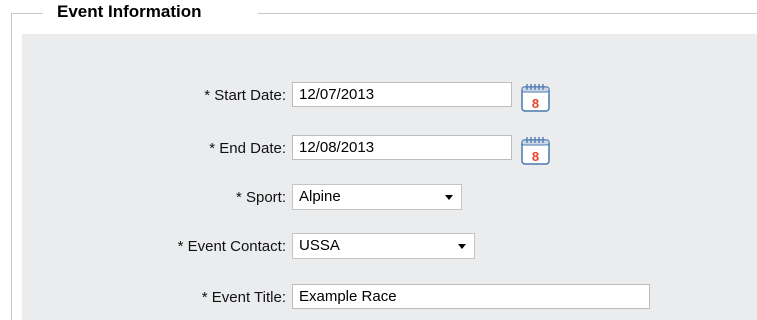 The image size is (757, 320). What do you see at coordinates (260, 197) in the screenshot?
I see `sport-label: * Sport:` at bounding box center [260, 197].